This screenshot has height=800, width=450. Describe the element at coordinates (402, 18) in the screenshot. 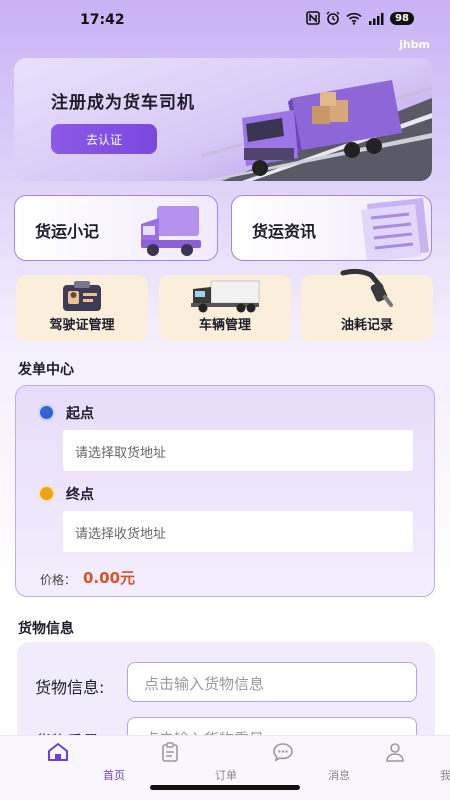

I see `battery-indicator: 98` at that location.